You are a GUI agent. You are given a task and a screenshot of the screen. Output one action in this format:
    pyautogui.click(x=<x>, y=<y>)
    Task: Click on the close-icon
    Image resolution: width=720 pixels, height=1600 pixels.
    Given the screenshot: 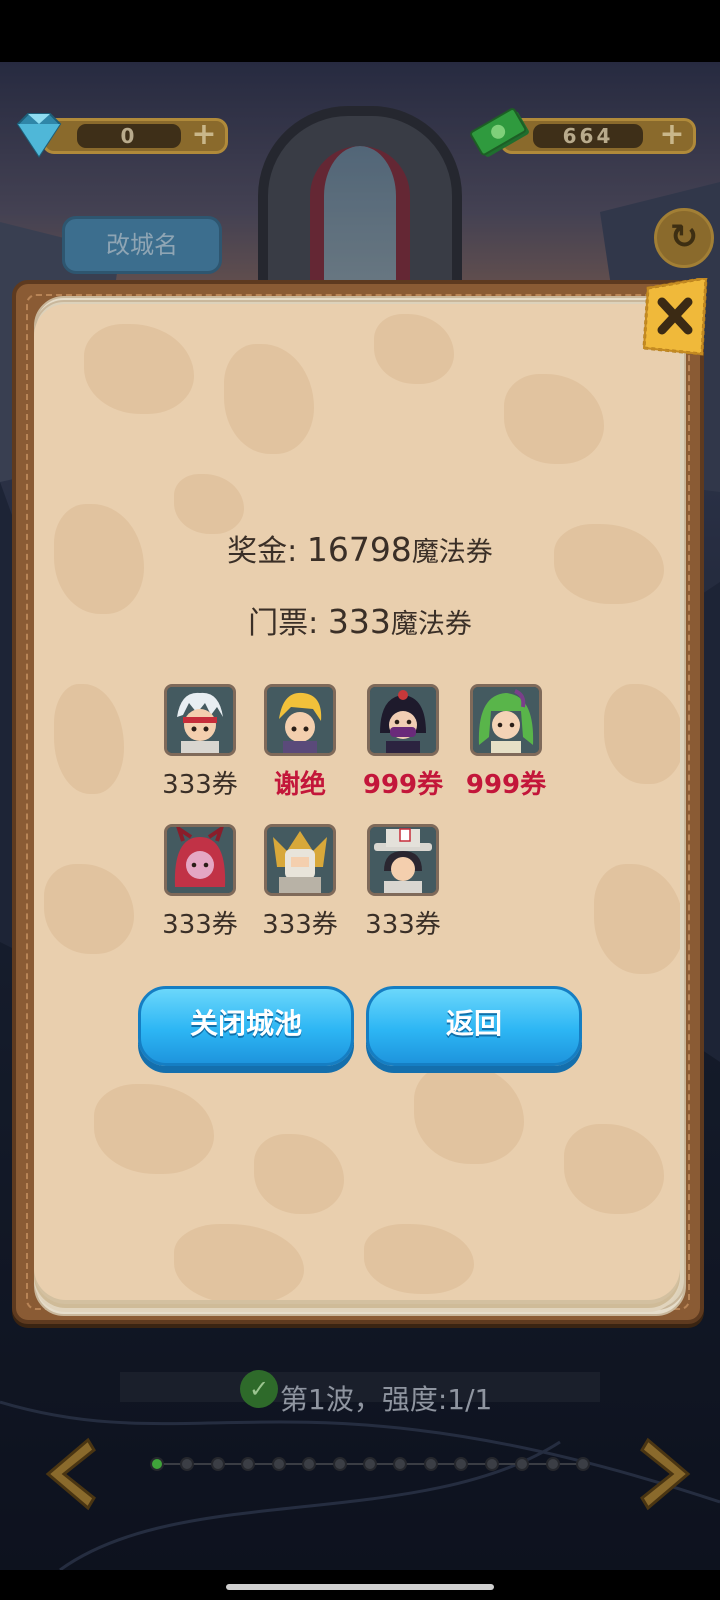 What is the action you would take?
    pyautogui.click(x=675, y=319)
    